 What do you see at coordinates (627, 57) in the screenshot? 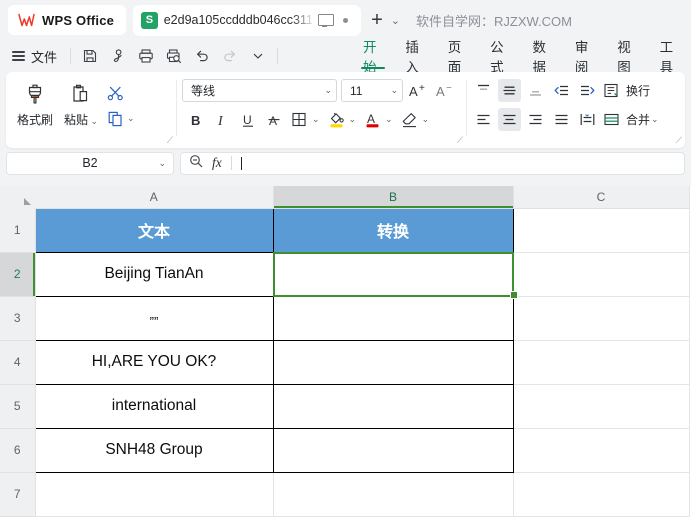
I see `tab-view: 视图` at bounding box center [627, 57].